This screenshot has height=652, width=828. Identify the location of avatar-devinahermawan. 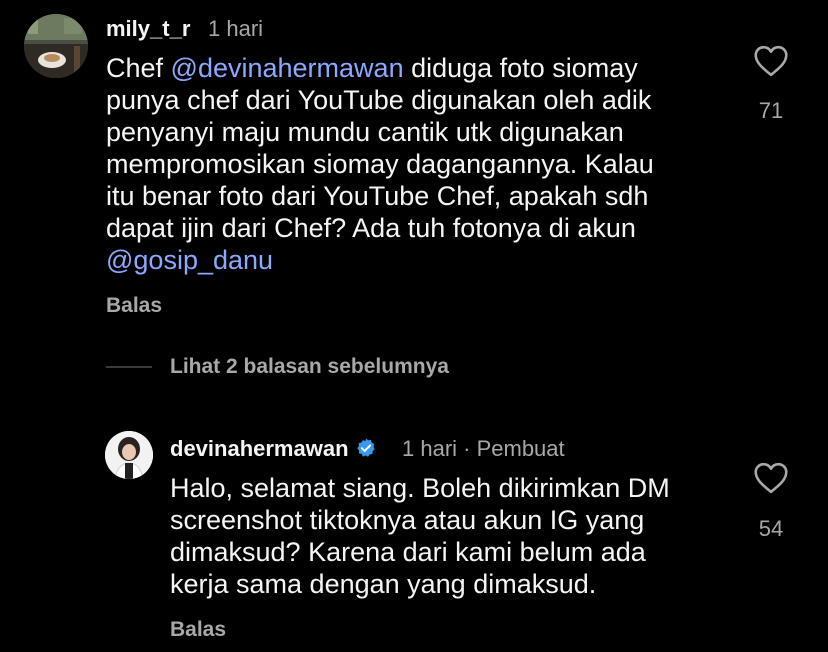
(129, 455).